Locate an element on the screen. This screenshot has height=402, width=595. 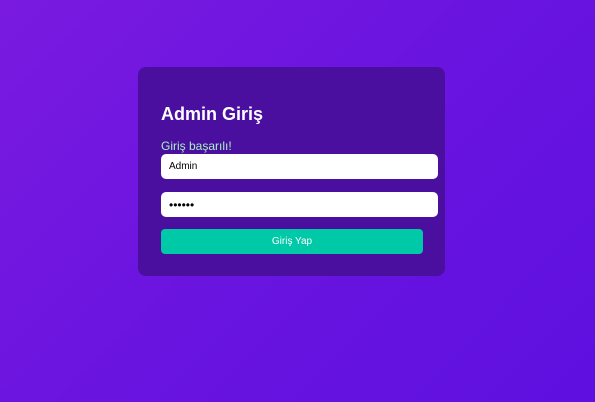
status-message: Giriş başarılı! is located at coordinates (196, 146).